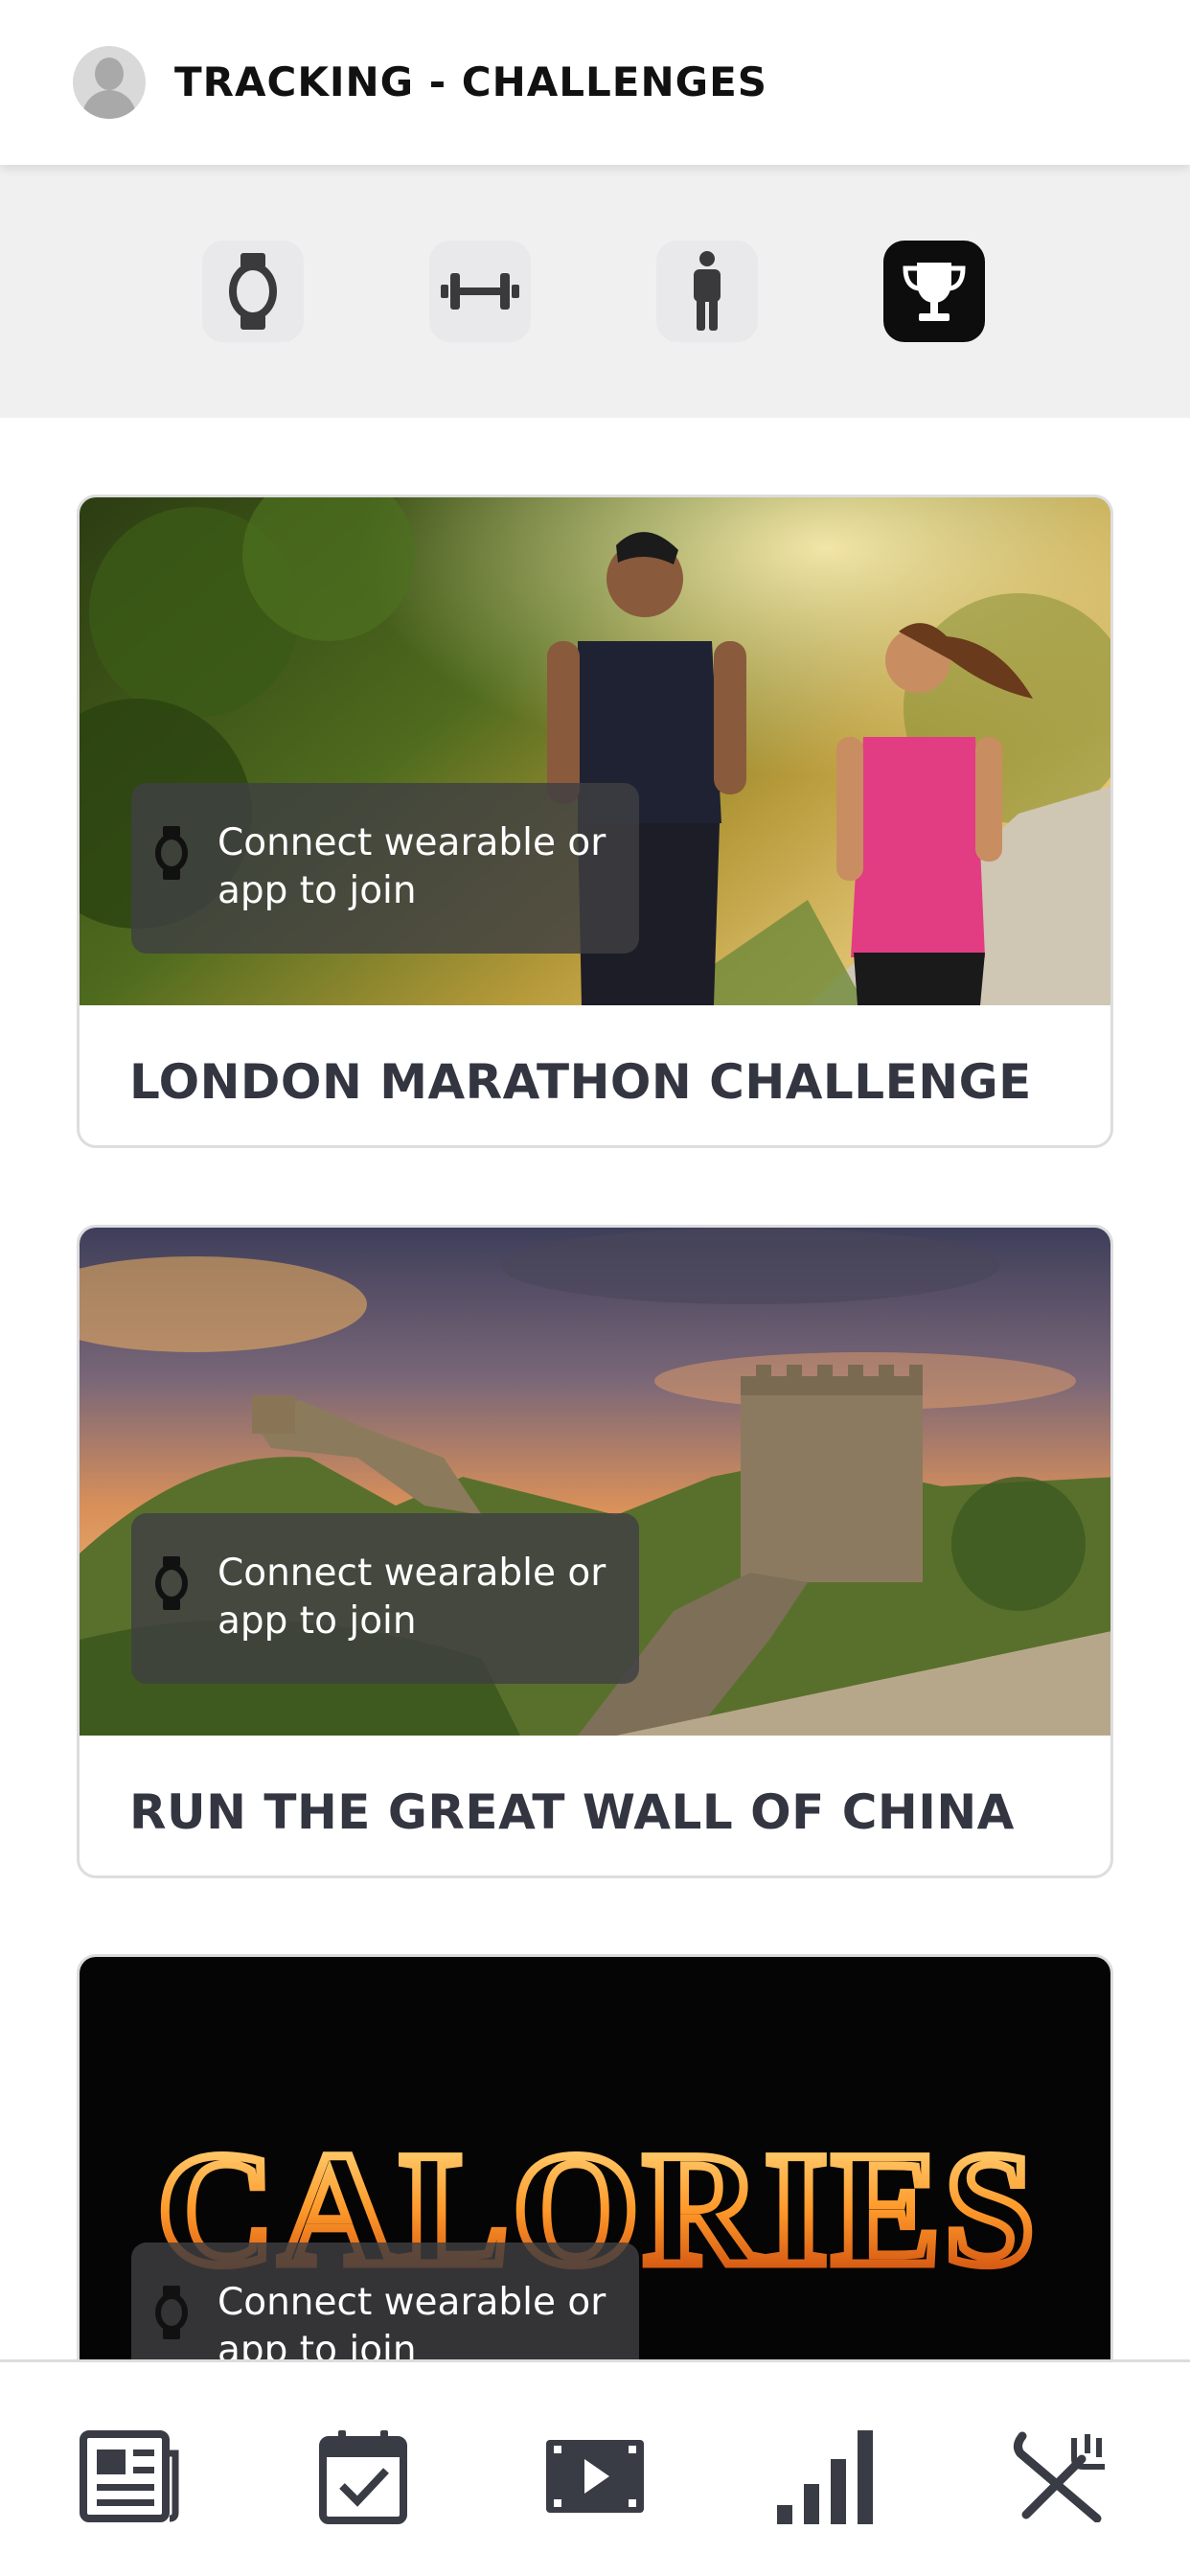 Image resolution: width=1190 pixels, height=2576 pixels. I want to click on challenge-title: RUN THE GREAT WALL OF CHINA, so click(572, 1812).